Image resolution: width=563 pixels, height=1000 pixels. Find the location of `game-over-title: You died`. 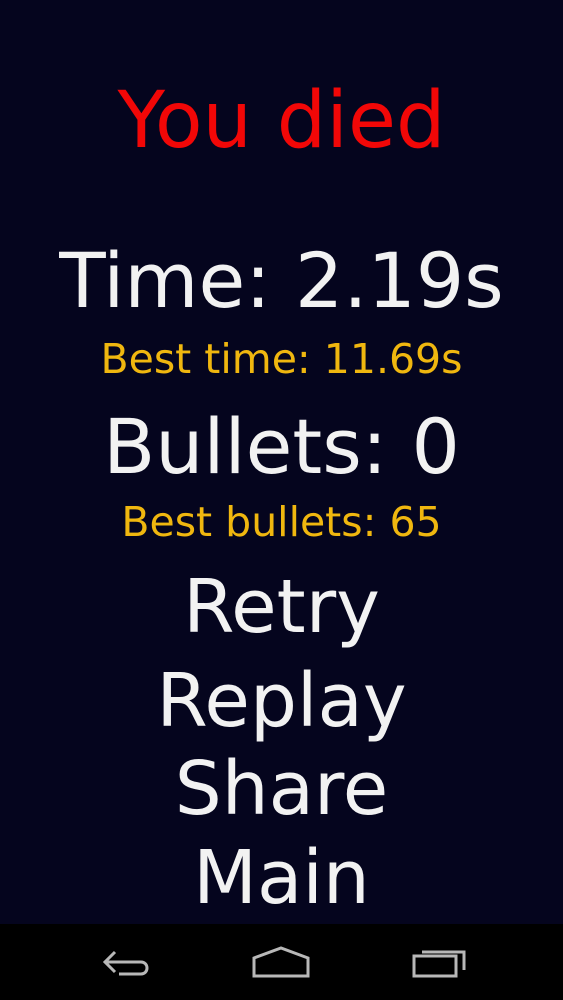

game-over-title: You died is located at coordinates (281, 121).